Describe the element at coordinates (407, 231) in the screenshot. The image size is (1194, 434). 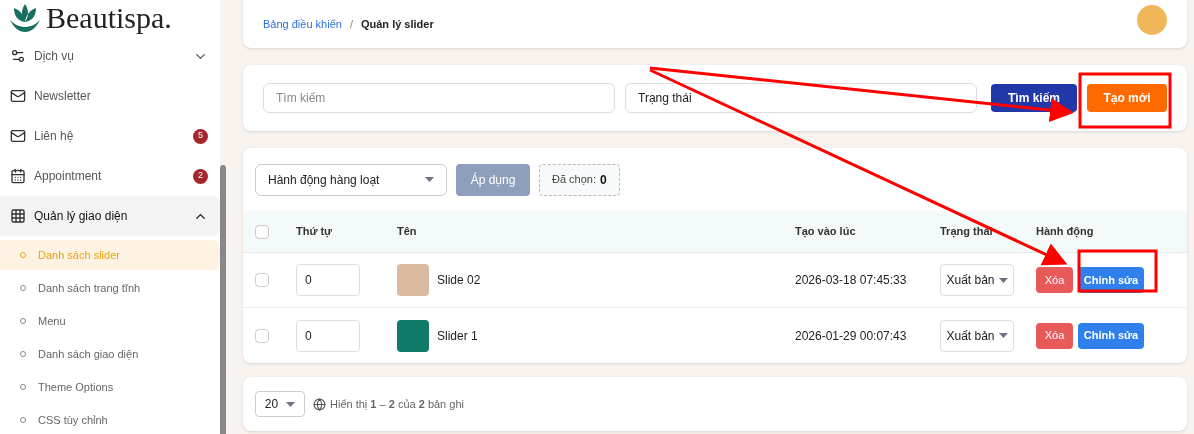
I see `column-header: Tên` at that location.